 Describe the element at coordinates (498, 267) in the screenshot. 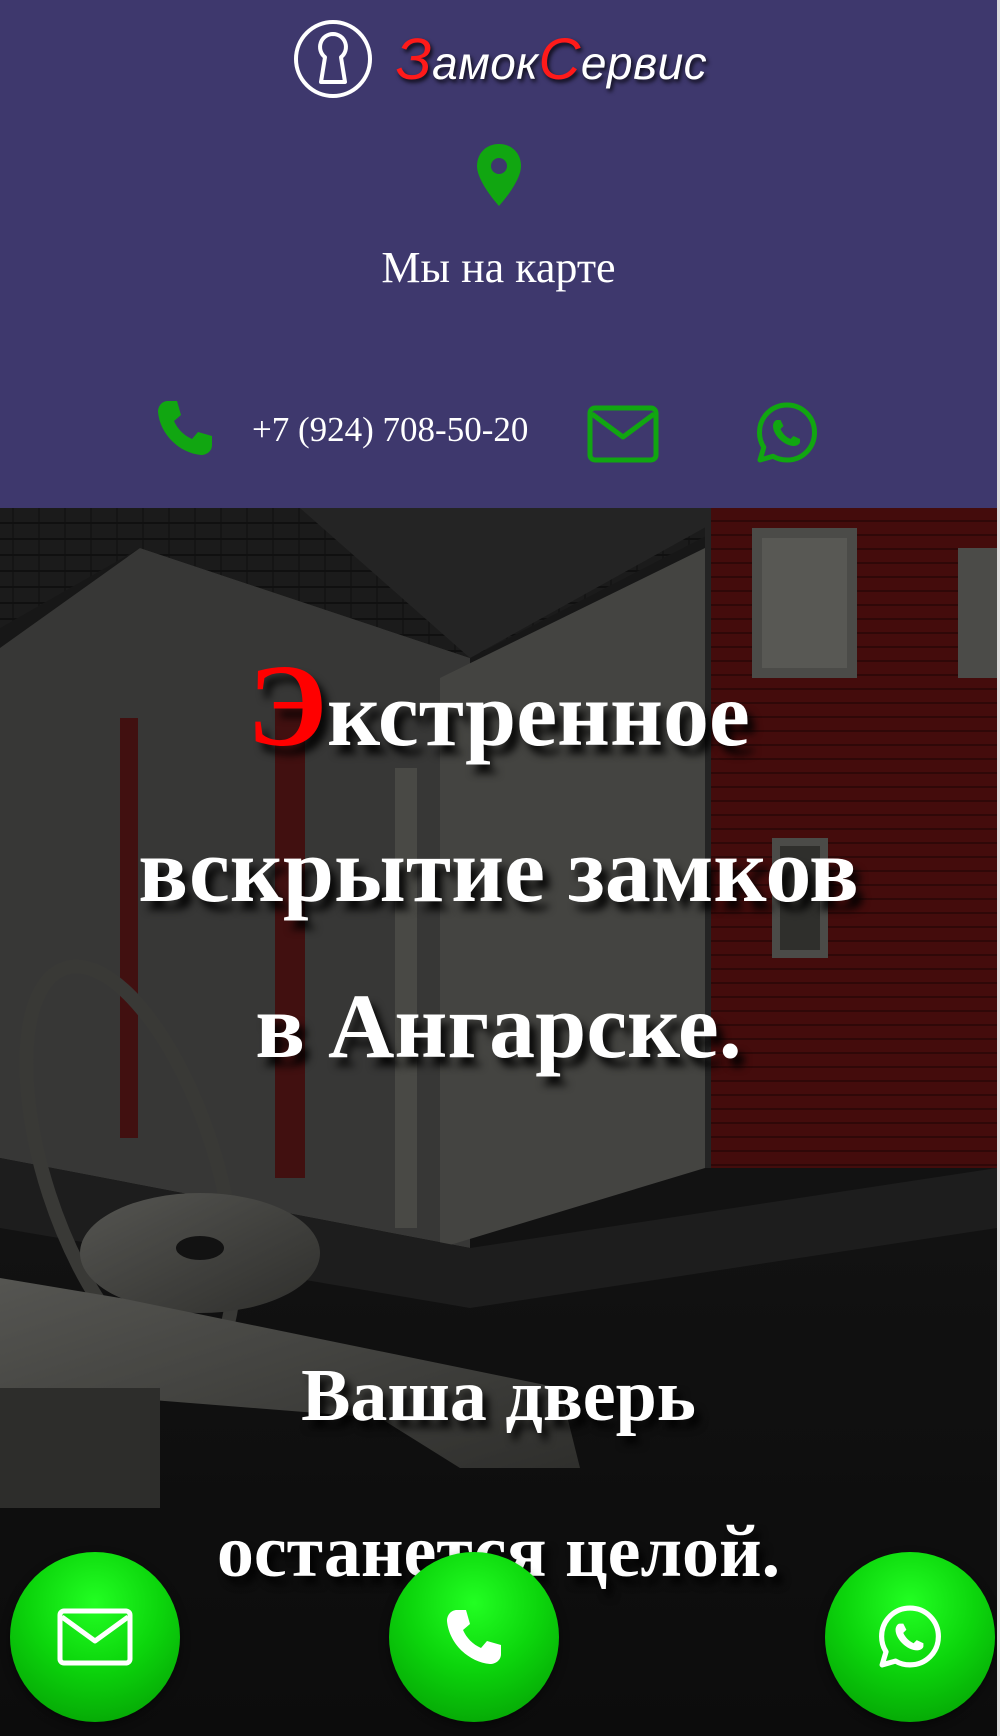

I see `map-link: Мы на карте` at that location.